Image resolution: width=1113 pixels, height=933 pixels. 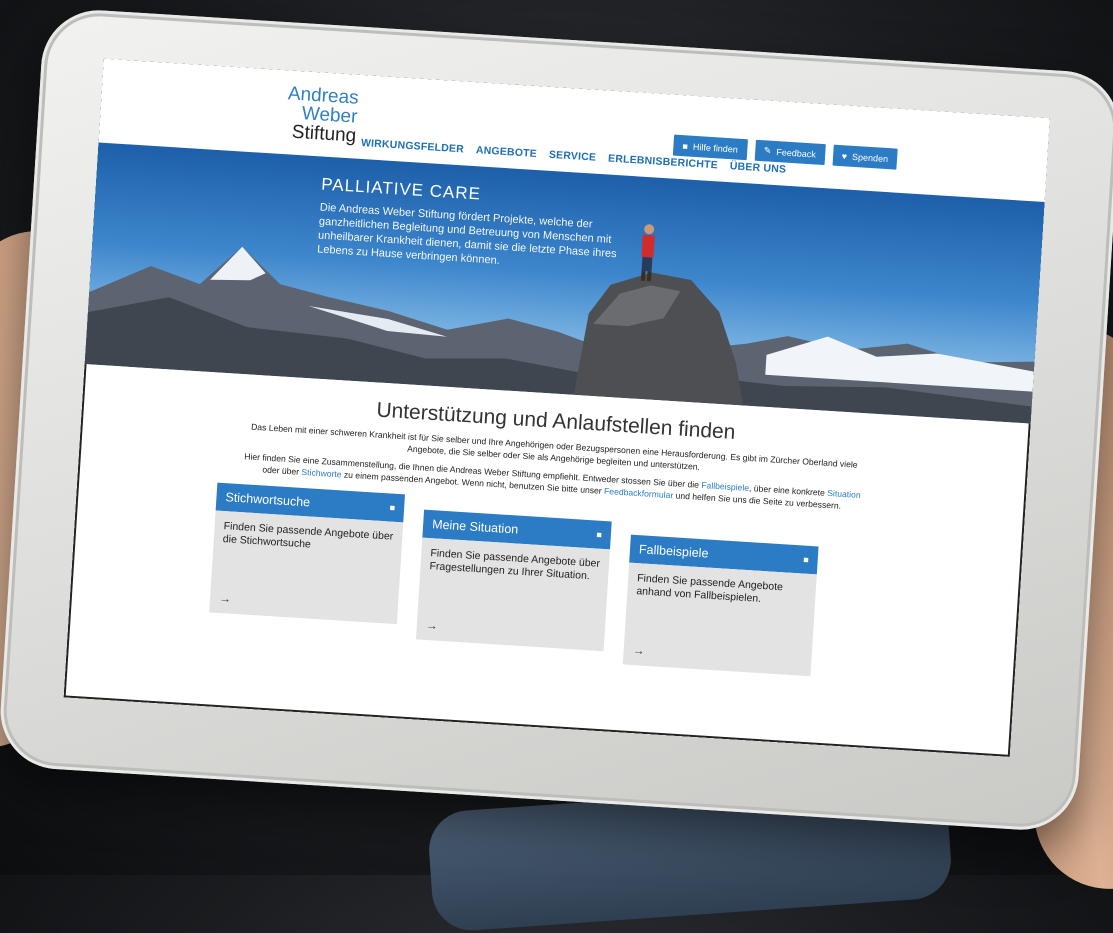 What do you see at coordinates (475, 527) in the screenshot?
I see `card-title: Meine Situation` at bounding box center [475, 527].